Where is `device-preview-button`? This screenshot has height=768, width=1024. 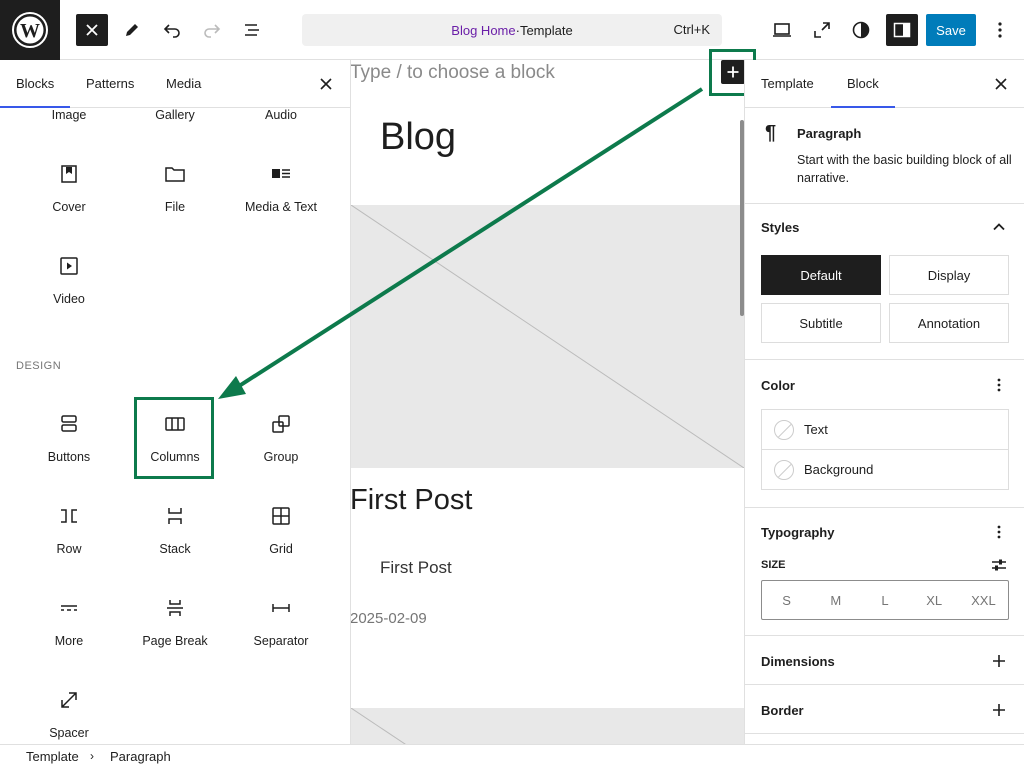 device-preview-button is located at coordinates (782, 30).